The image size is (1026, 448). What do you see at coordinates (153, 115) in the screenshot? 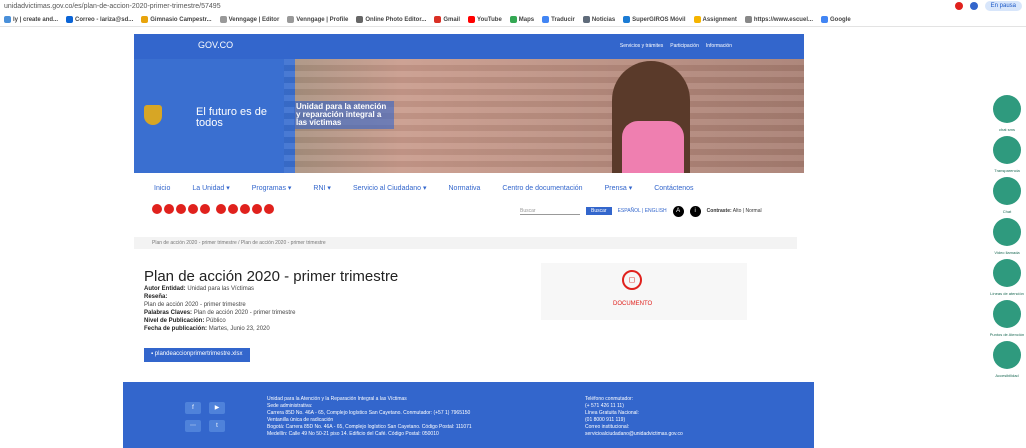
I see `shield-icon` at bounding box center [153, 115].